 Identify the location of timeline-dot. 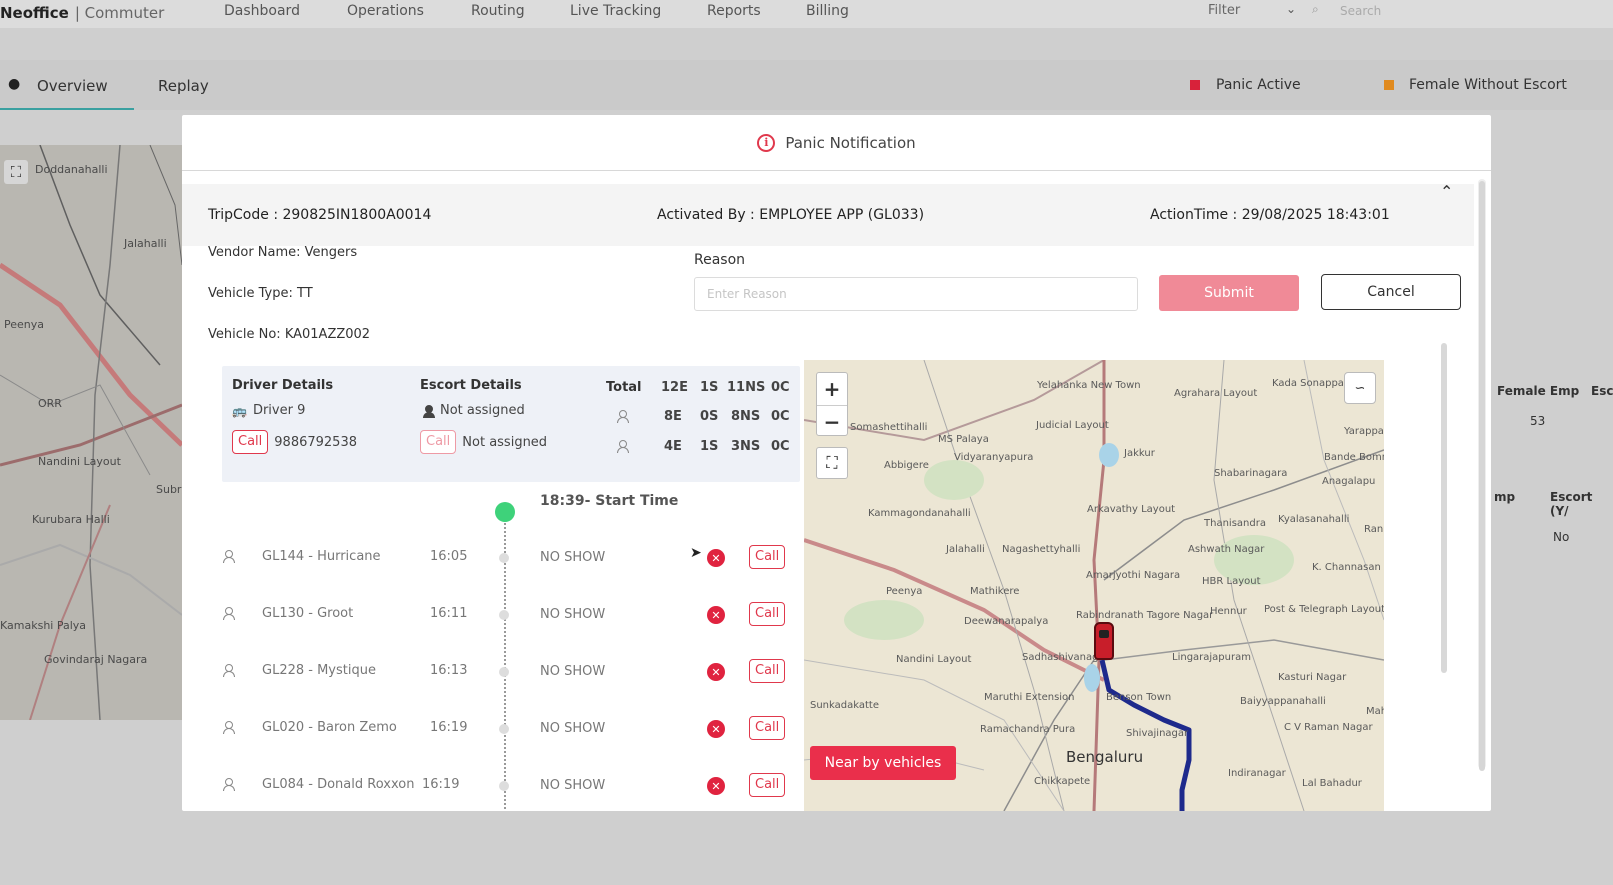
(504, 729).